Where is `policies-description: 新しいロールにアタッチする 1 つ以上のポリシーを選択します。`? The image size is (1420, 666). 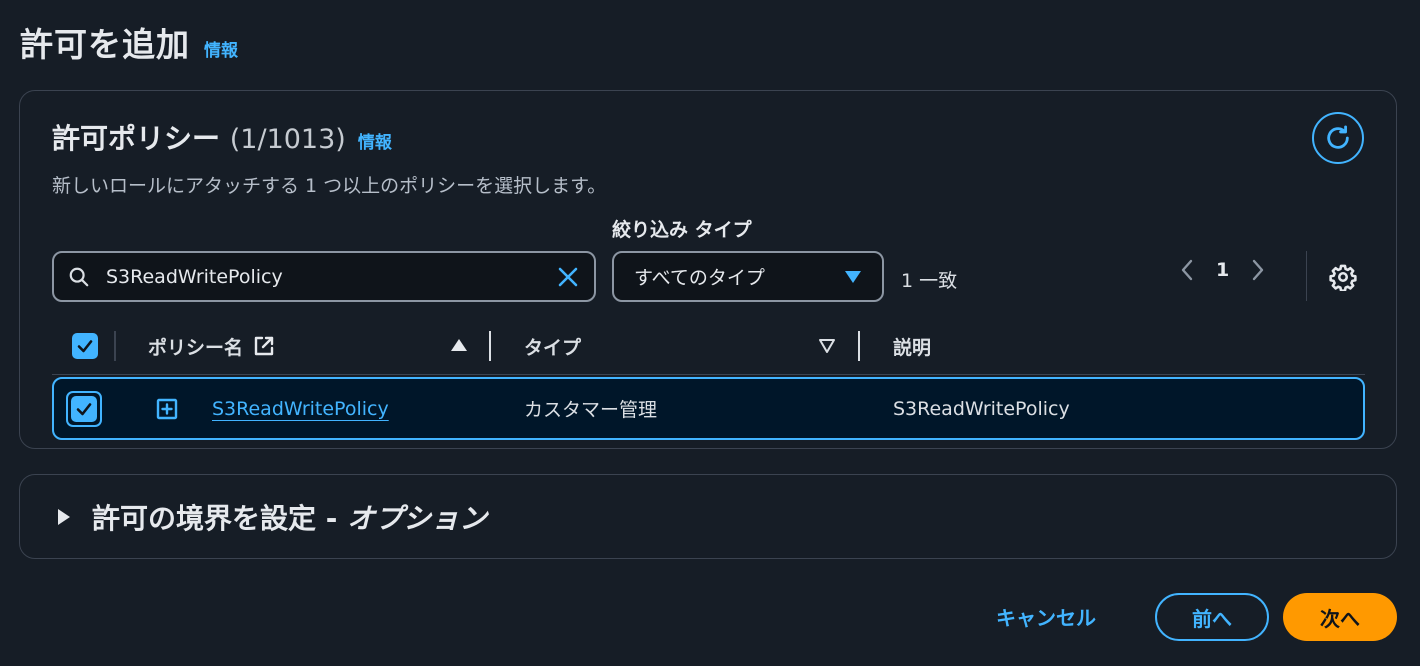 policies-description: 新しいロールにアタッチする 1 つ以上のポリシーを選択します。 is located at coordinates (329, 186).